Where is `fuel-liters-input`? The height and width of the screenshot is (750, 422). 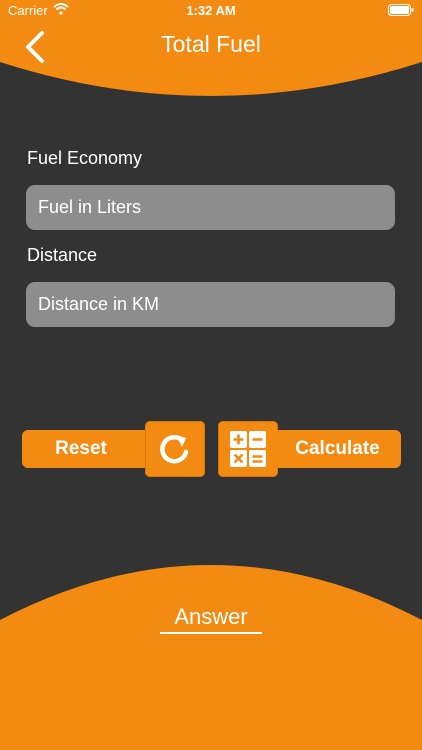 fuel-liters-input is located at coordinates (210, 207).